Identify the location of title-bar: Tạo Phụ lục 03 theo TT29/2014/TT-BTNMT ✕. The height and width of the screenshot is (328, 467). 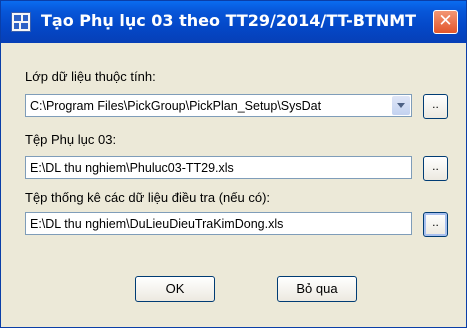
(233, 22).